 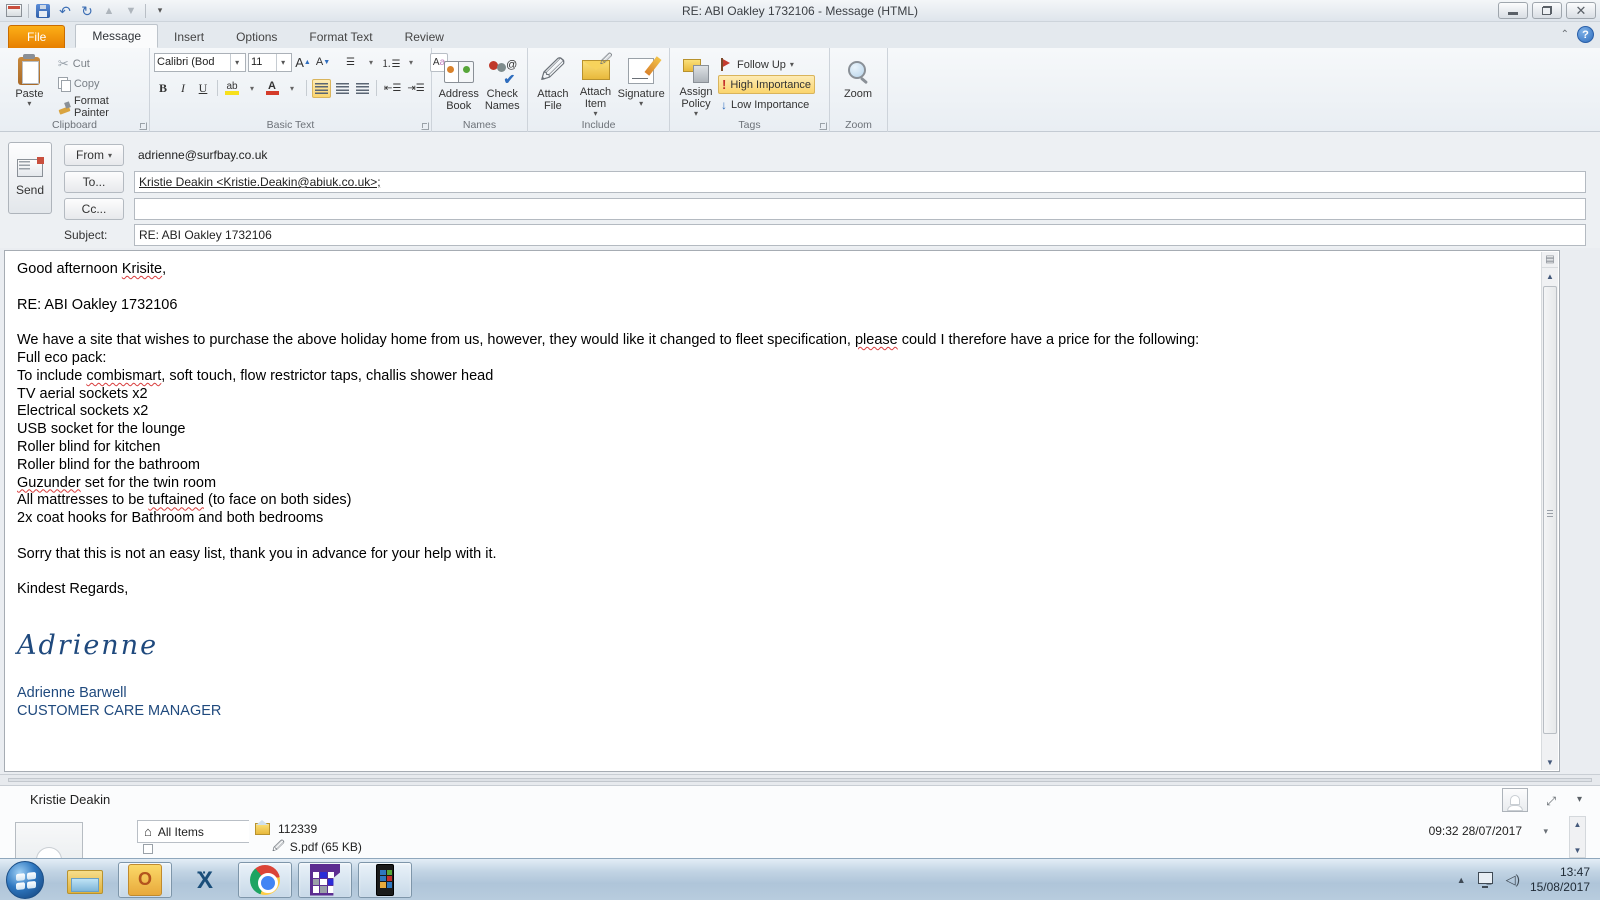 I want to click on people-pane-tab-partial, so click(x=193, y=849).